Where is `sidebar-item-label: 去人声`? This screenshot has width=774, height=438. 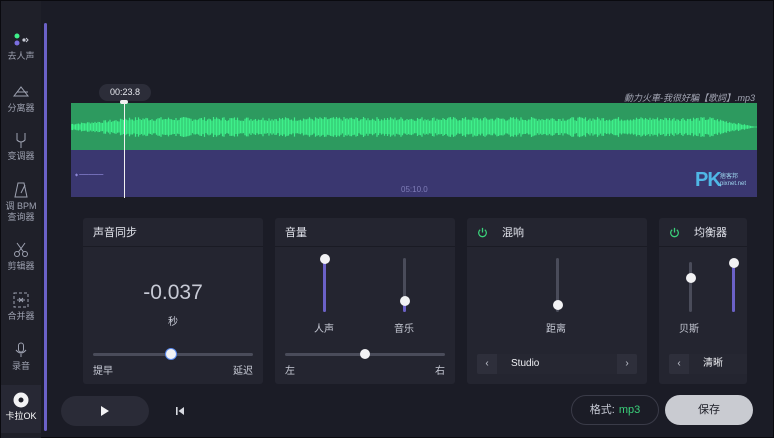 sidebar-item-label: 去人声 is located at coordinates (21, 56).